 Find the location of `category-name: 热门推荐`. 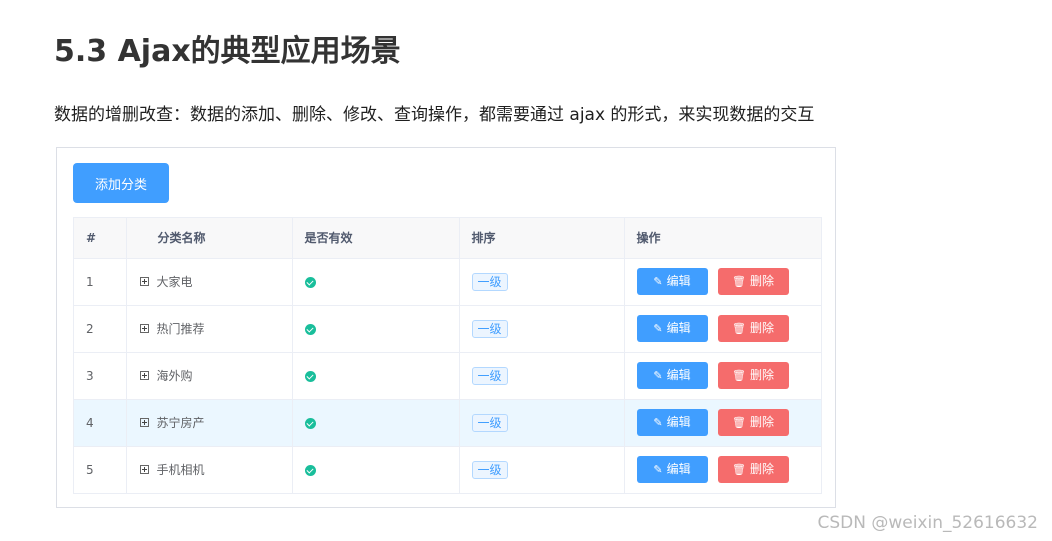

category-name: 热门推荐 is located at coordinates (180, 329).